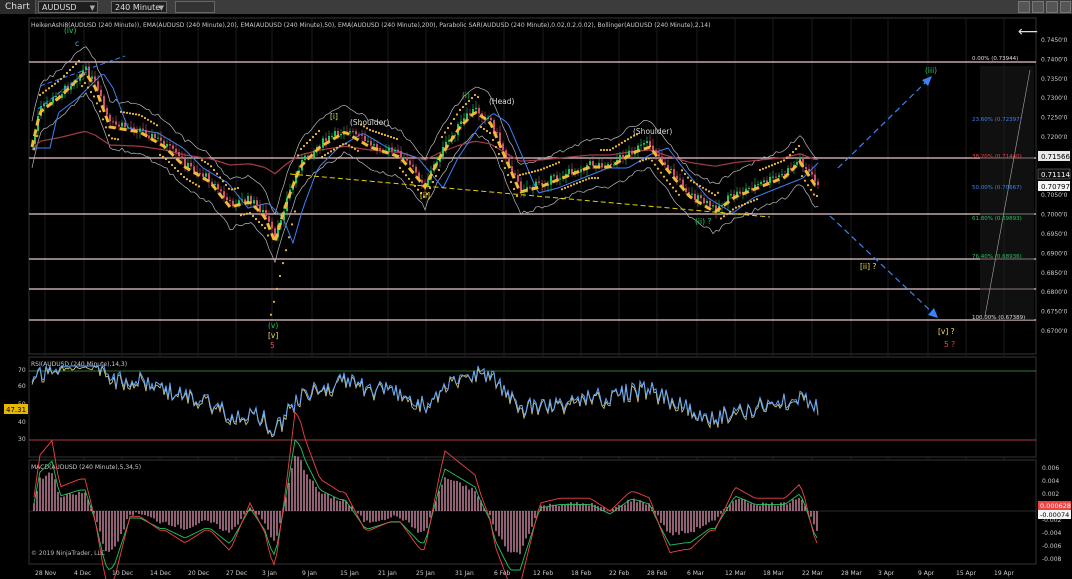 This screenshot has width=1072, height=579. Describe the element at coordinates (1055, 506) in the screenshot. I see `macd-badge-upper-text: 0.000628` at that location.